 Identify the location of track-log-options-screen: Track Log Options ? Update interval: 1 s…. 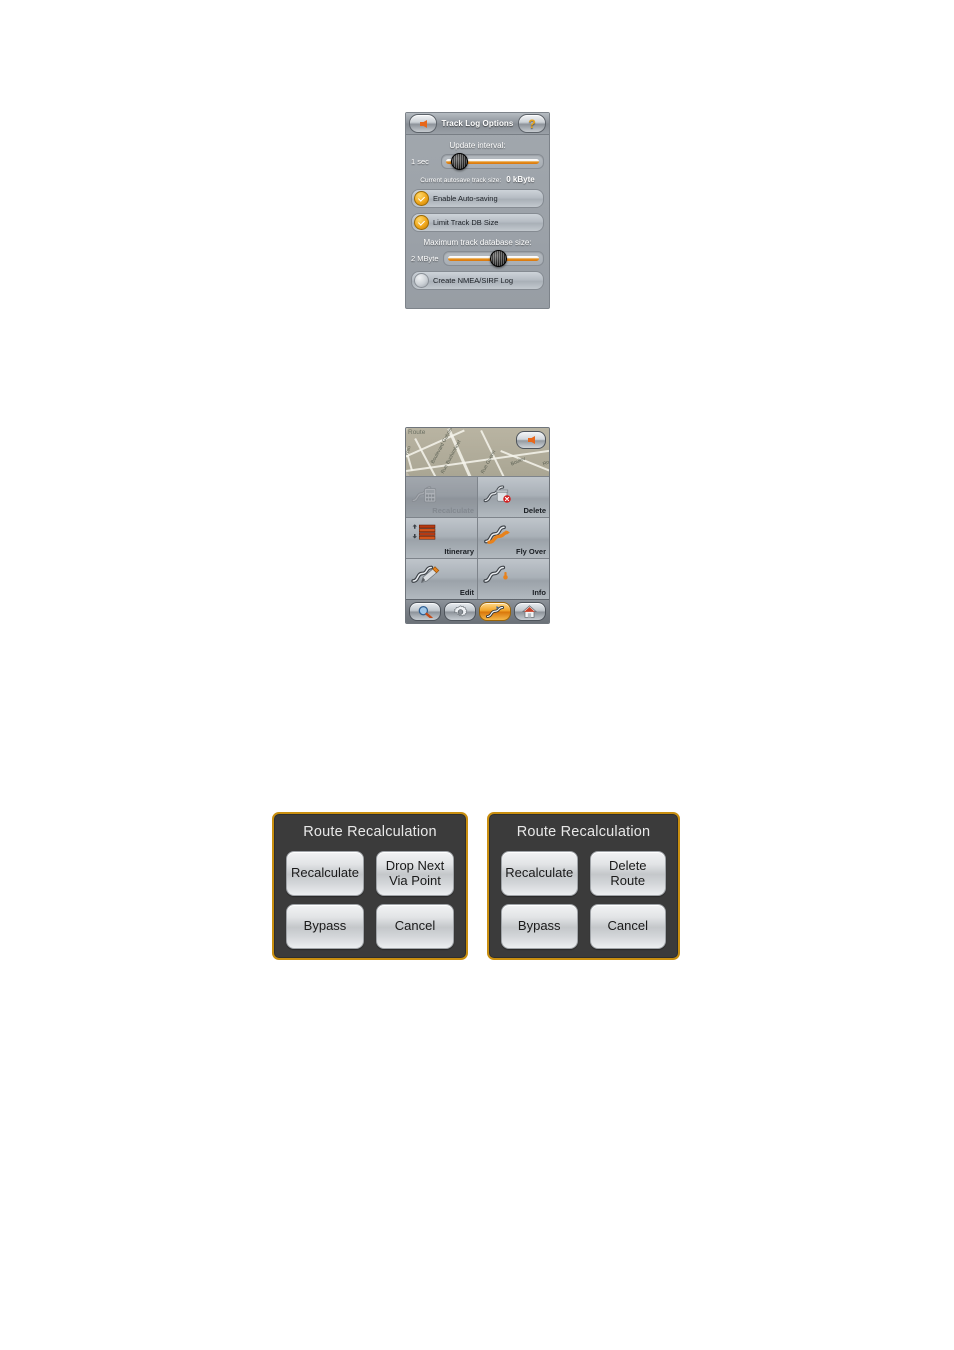
(477, 210).